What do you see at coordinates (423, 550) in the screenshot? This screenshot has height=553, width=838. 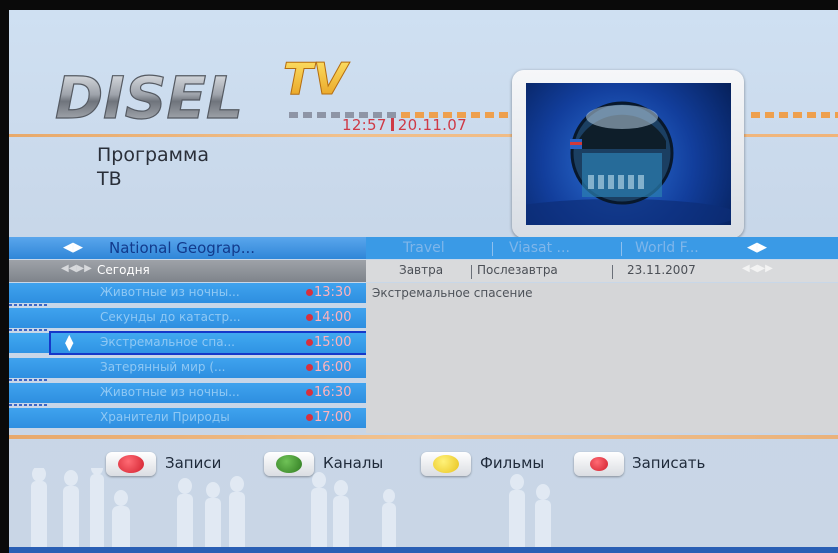 I see `bottom-bar` at bounding box center [423, 550].